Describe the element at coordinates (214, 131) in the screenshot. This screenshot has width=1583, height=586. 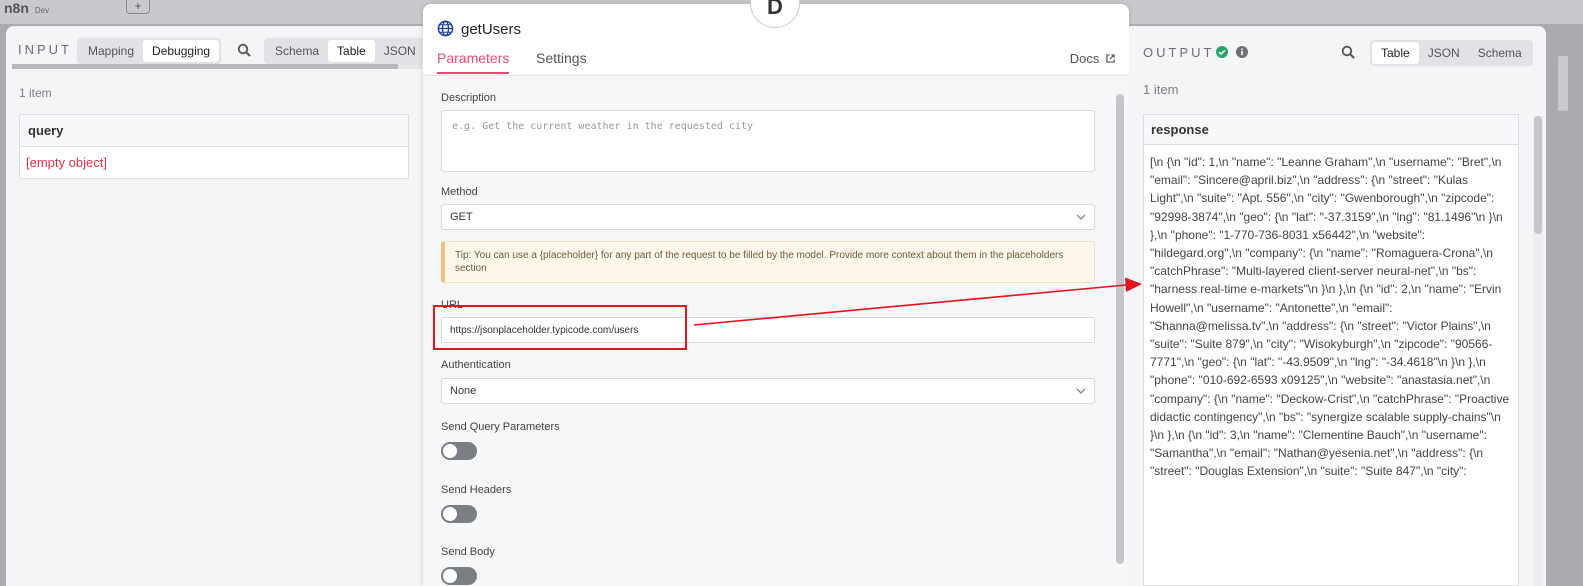
I see `table-header-query: query` at that location.